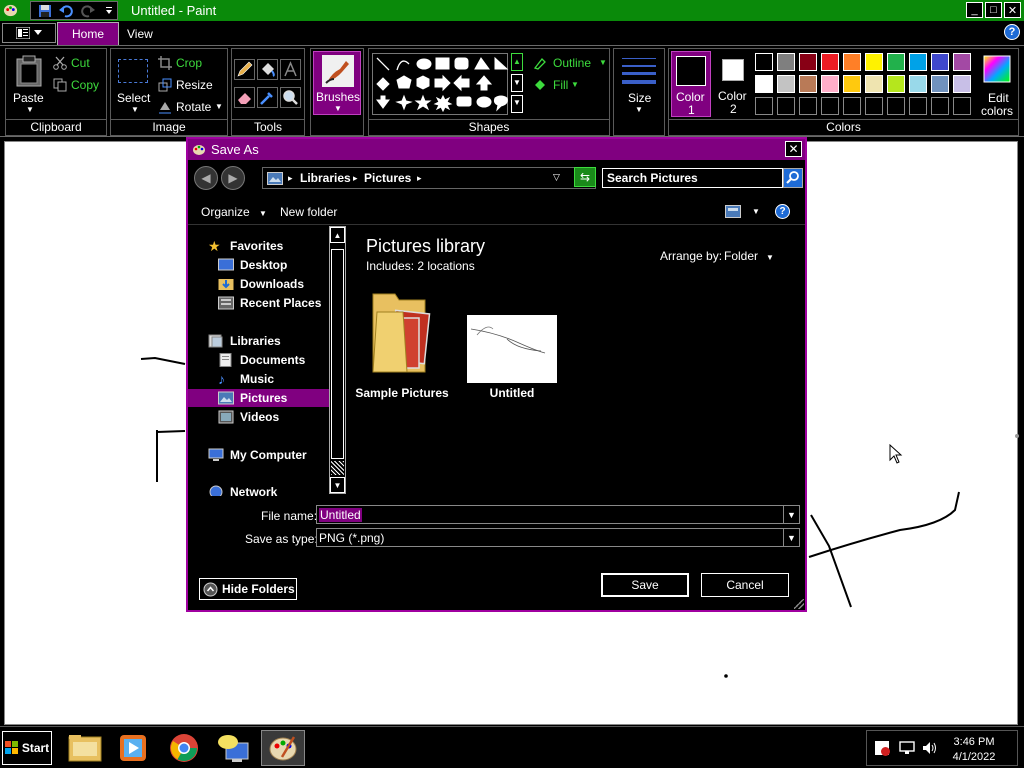  I want to click on shapes-scroll-up-icon: ▲, so click(517, 62).